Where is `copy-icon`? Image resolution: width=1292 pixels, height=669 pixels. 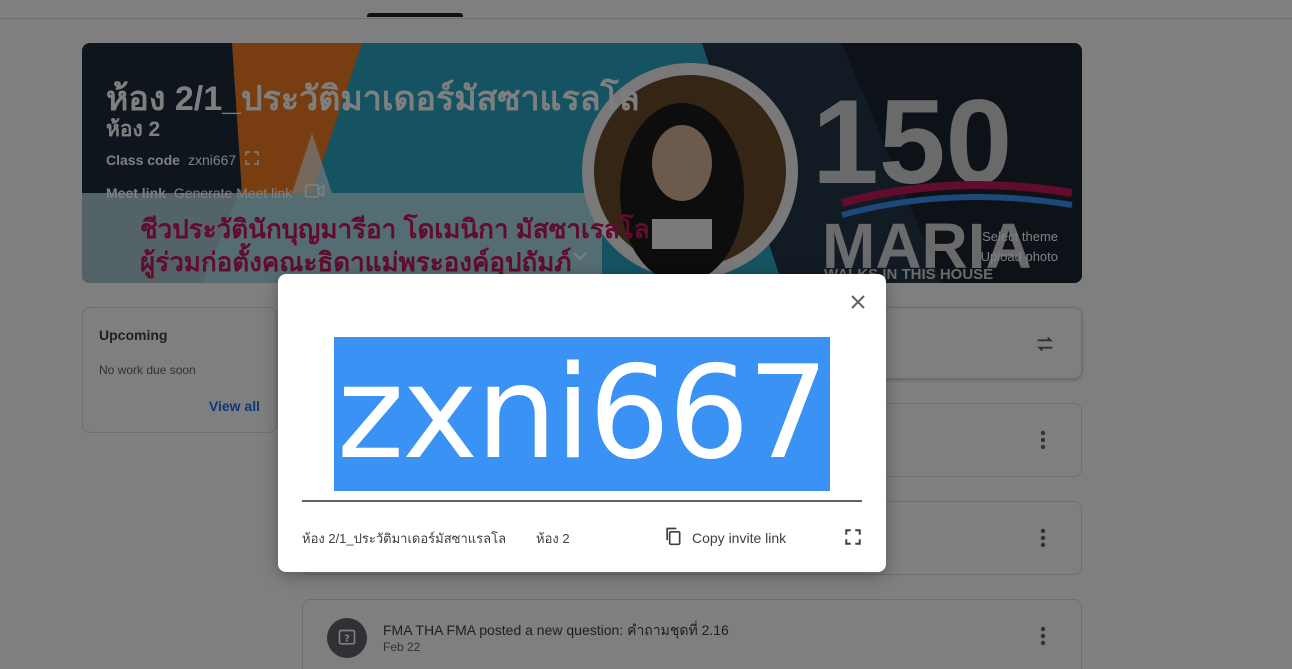
copy-icon is located at coordinates (673, 537).